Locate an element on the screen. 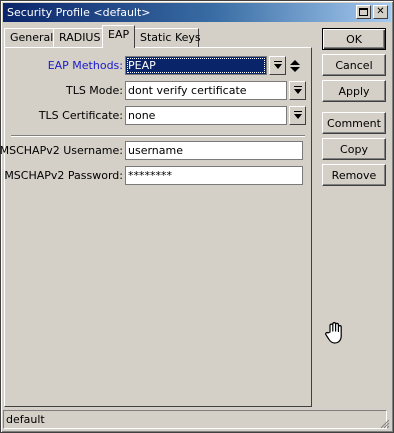 The width and height of the screenshot is (394, 433). tls-mode-dropdown-button is located at coordinates (297, 90).